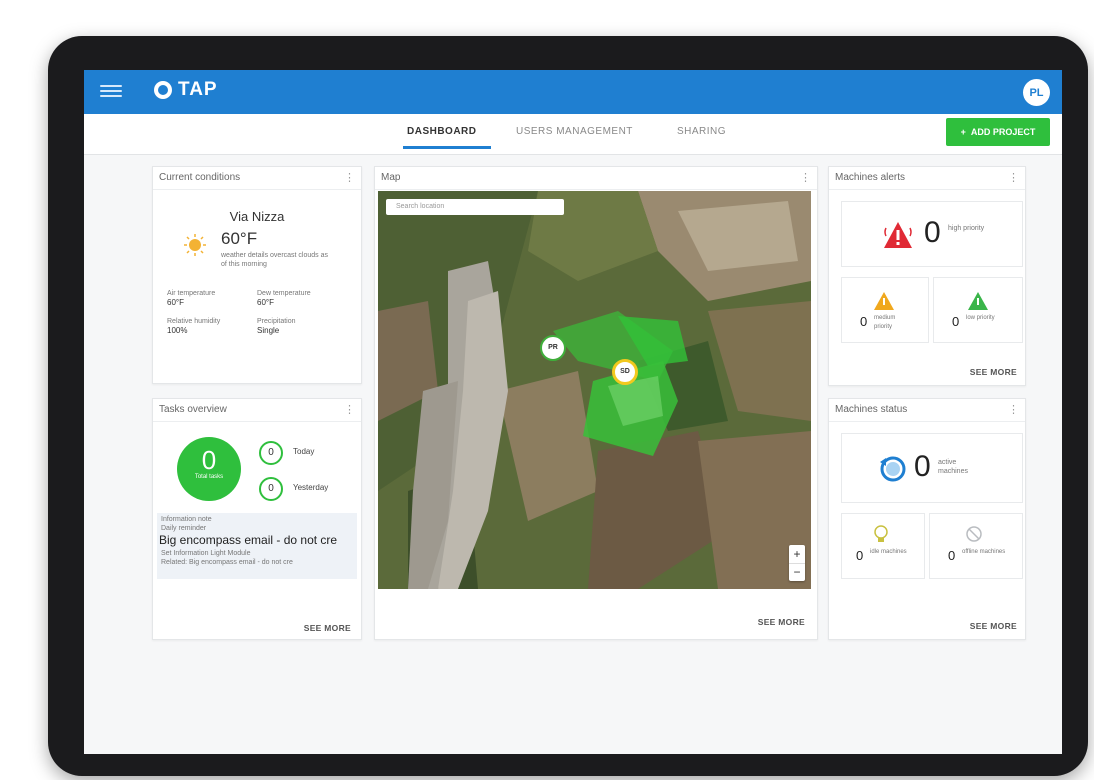 The width and height of the screenshot is (1094, 780). I want to click on card-title: Map ⋮, so click(596, 178).